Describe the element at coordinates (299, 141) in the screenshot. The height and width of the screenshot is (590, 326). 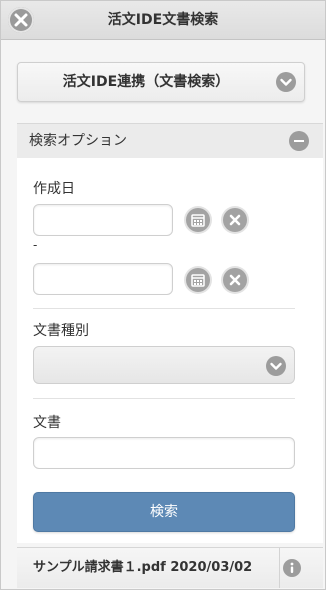
I see `minus-icon` at that location.